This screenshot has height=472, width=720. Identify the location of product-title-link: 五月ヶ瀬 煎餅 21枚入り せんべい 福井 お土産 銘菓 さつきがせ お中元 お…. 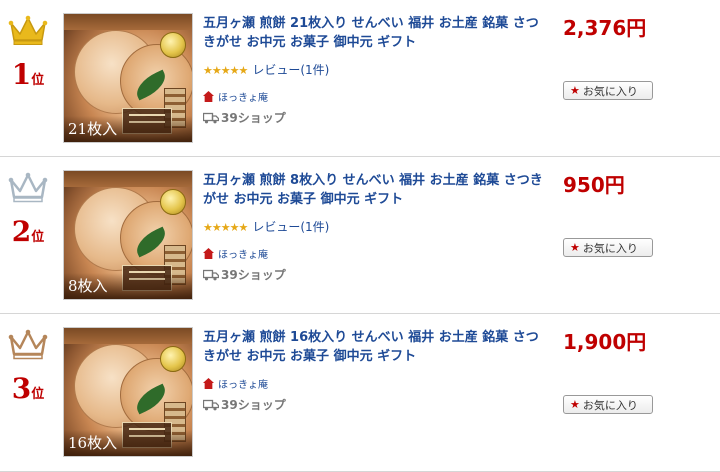
(375, 33).